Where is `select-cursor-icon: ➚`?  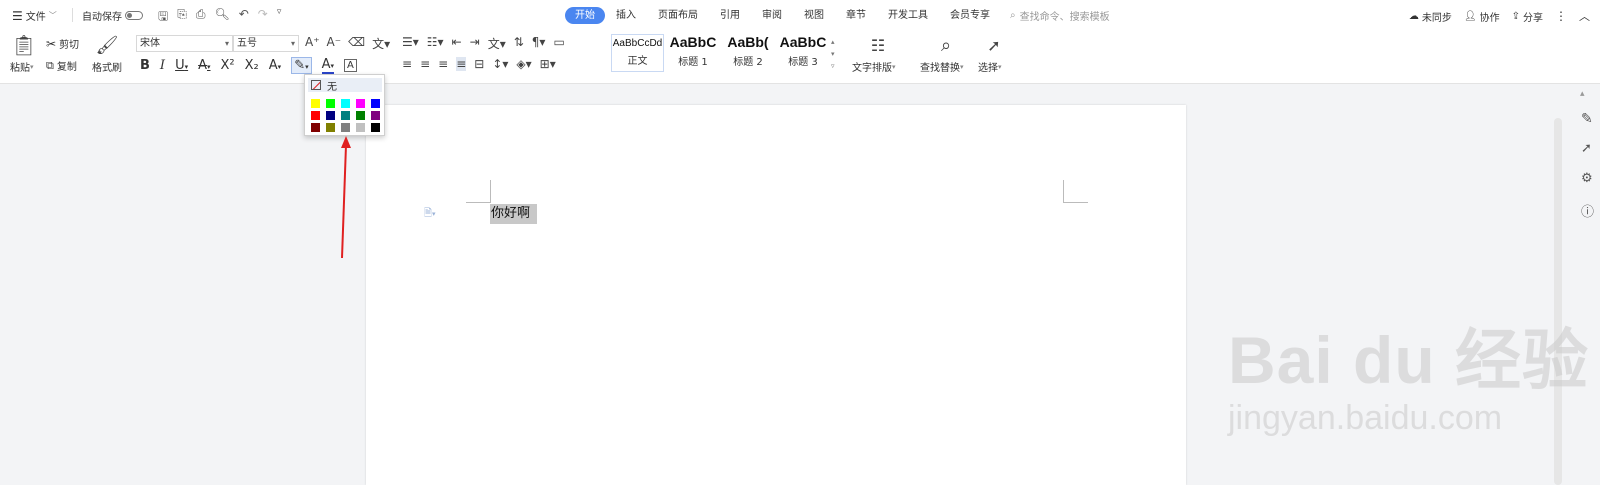
select-cursor-icon: ➚ is located at coordinates (994, 45).